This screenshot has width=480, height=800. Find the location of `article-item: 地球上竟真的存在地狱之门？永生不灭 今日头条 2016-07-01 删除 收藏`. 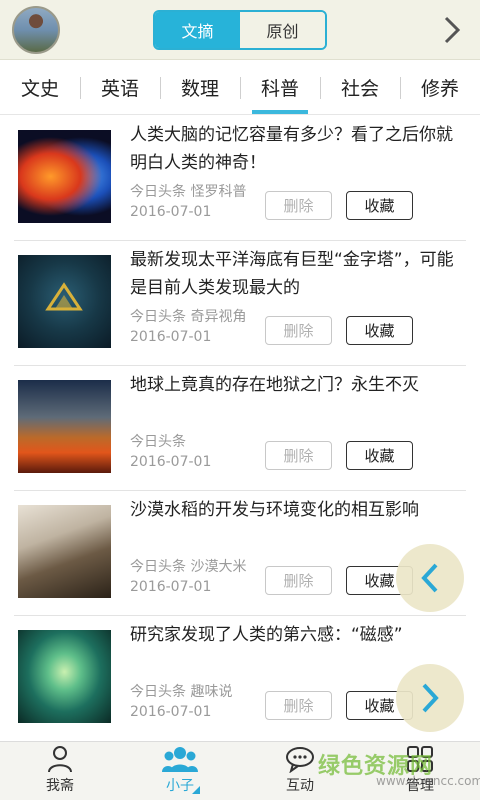

article-item: 地球上竟真的存在地狱之门？永生不灭 今日头条 2016-07-01 删除 收藏 is located at coordinates (240, 428).